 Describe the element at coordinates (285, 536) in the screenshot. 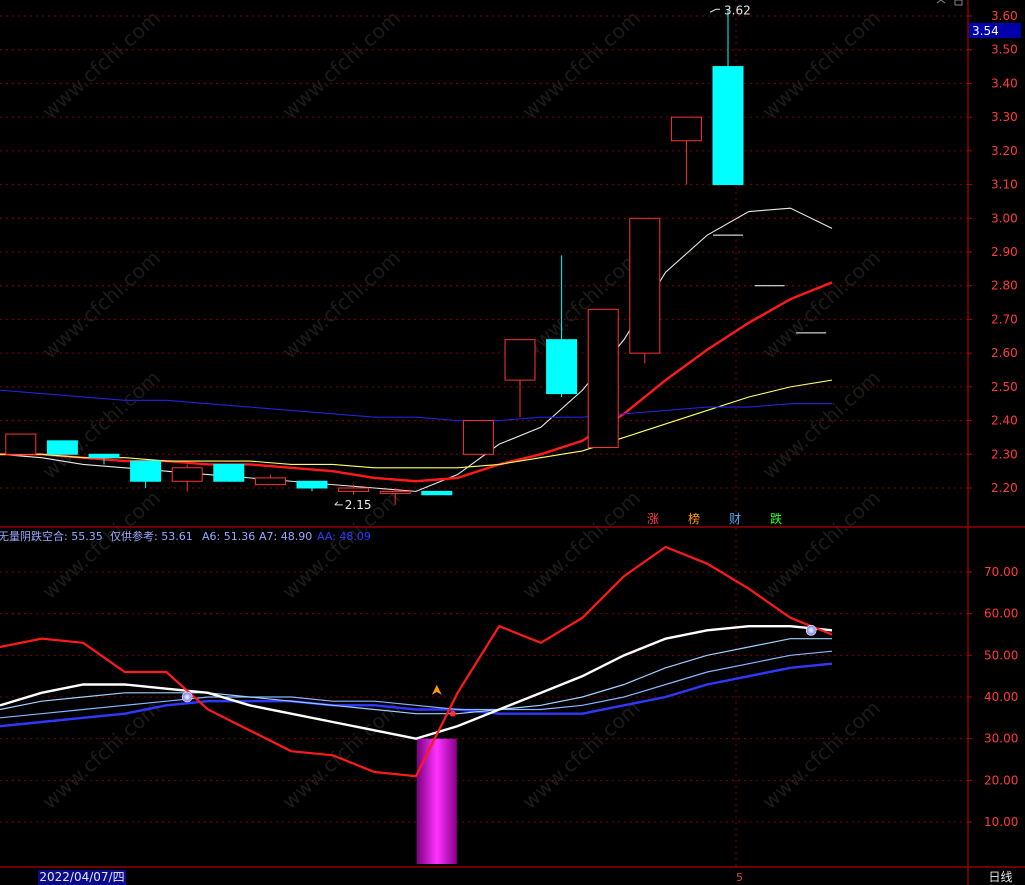

I see `legend-a7: A7: 48.90` at that location.